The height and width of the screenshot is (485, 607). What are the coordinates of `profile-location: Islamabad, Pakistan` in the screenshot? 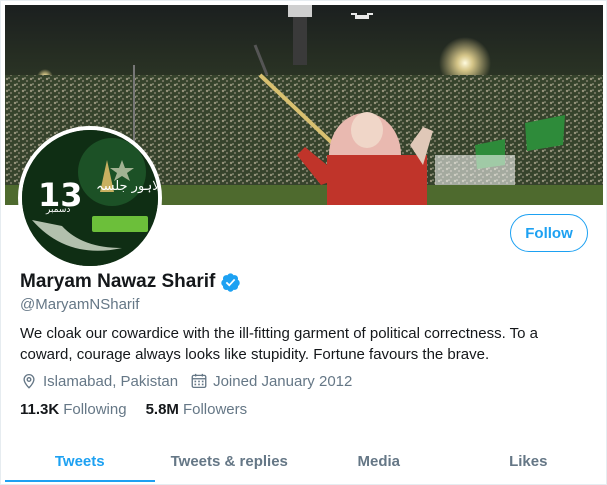 It's located at (99, 381).